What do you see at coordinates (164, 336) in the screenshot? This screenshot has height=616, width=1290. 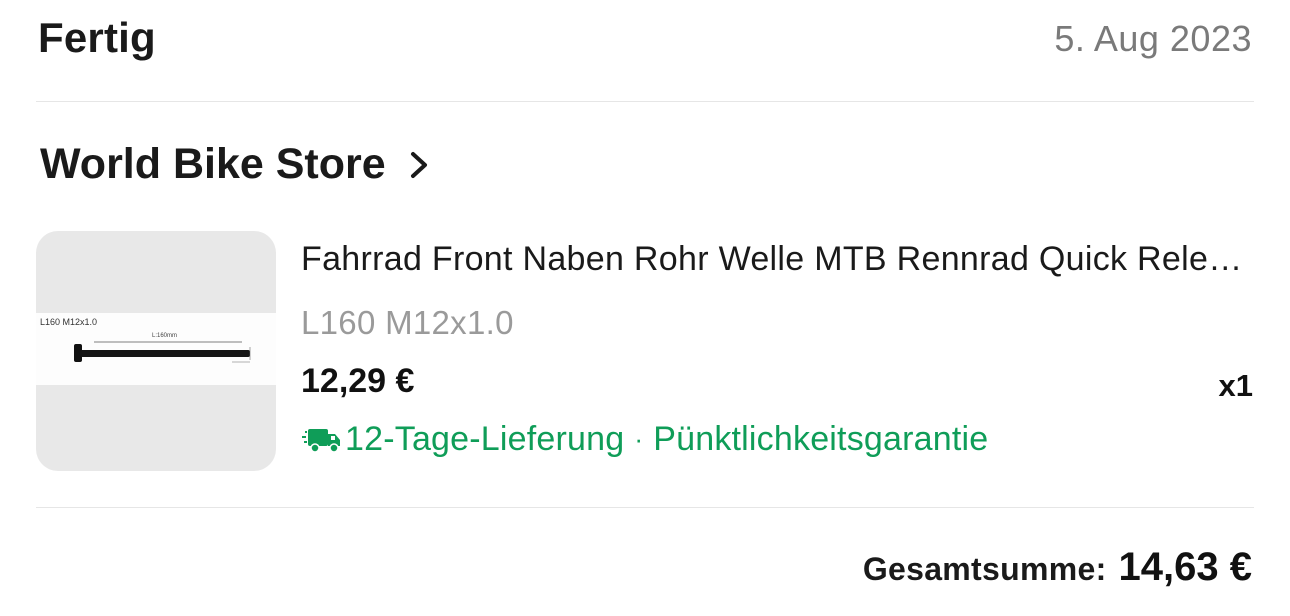 I see `product-image-dimension: L:160mm` at bounding box center [164, 336].